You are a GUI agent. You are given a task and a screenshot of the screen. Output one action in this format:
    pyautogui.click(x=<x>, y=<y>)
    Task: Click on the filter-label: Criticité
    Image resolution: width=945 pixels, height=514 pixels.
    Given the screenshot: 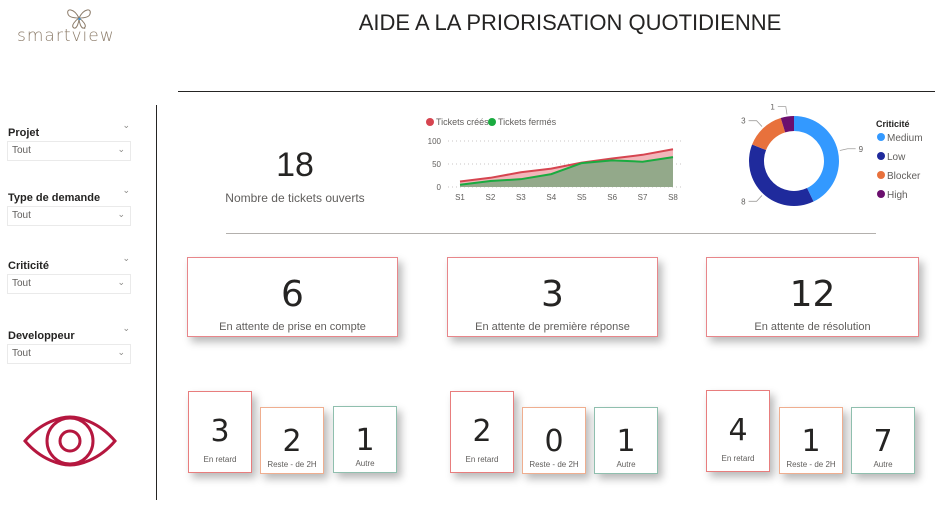 What is the action you would take?
    pyautogui.click(x=28, y=266)
    